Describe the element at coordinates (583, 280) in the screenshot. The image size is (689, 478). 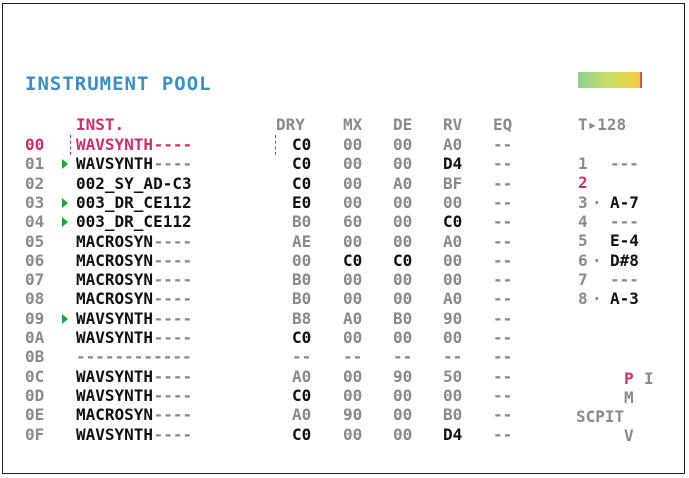
I see `track-number: 7` at that location.